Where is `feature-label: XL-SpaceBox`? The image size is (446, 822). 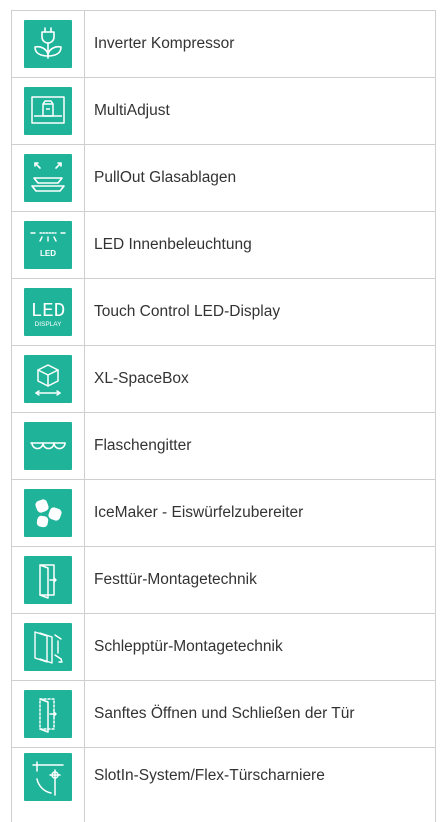 feature-label: XL-SpaceBox is located at coordinates (260, 379).